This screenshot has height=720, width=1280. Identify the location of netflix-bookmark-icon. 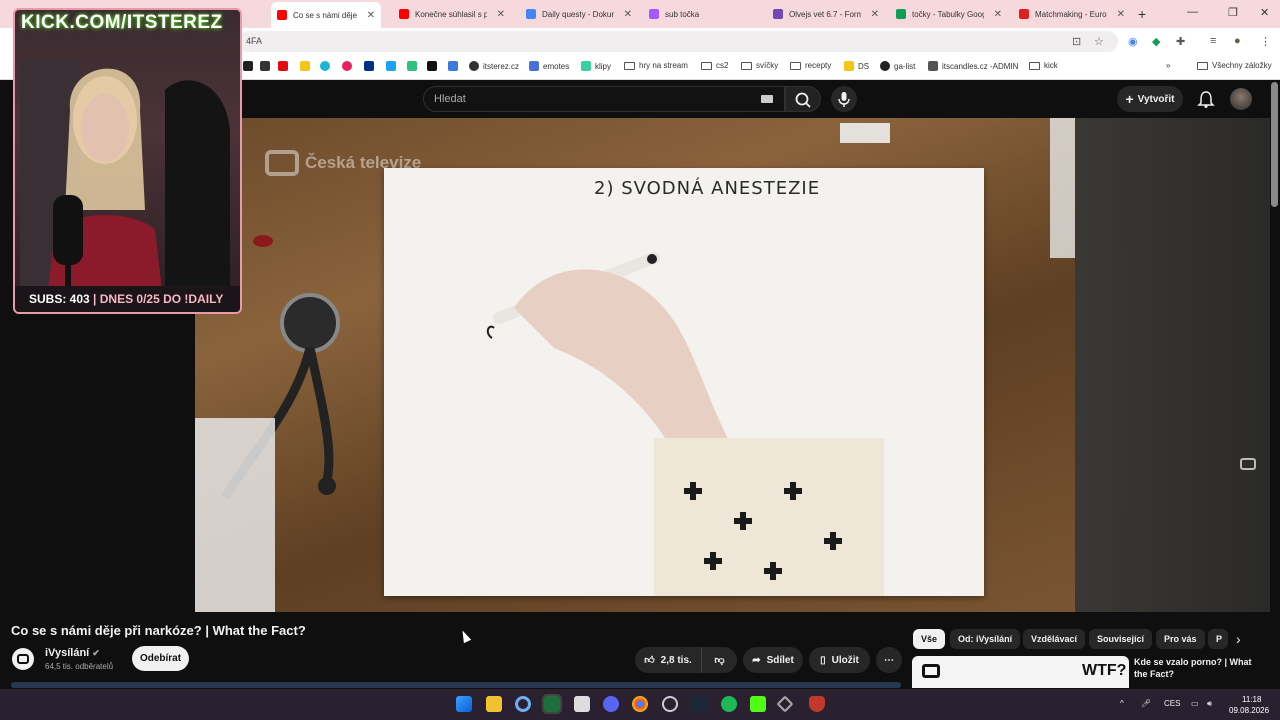
(283, 66).